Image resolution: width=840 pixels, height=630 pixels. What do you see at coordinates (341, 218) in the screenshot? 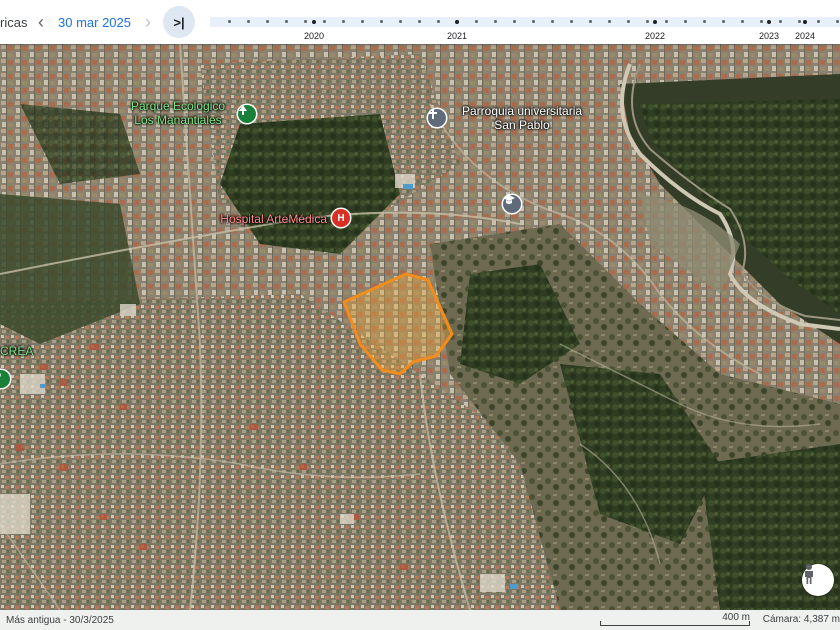
I see `hospital-icon: H` at bounding box center [341, 218].